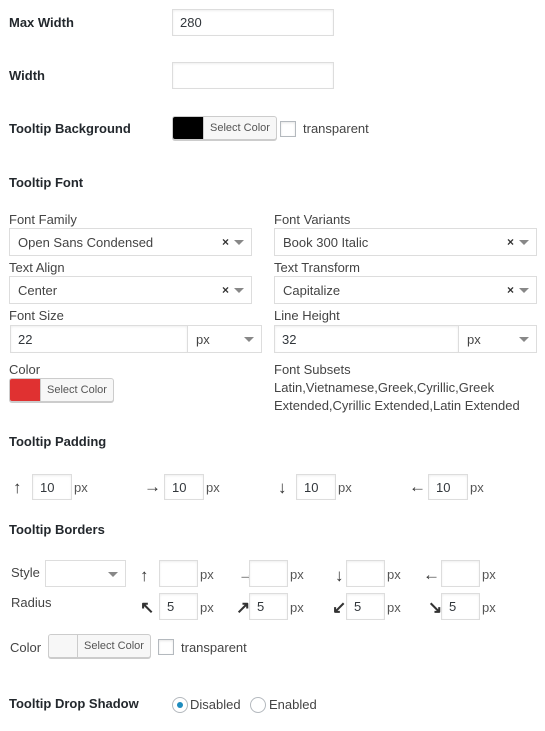 Image resolution: width=545 pixels, height=731 pixels. I want to click on padding-bottom-input: 10, so click(316, 487).